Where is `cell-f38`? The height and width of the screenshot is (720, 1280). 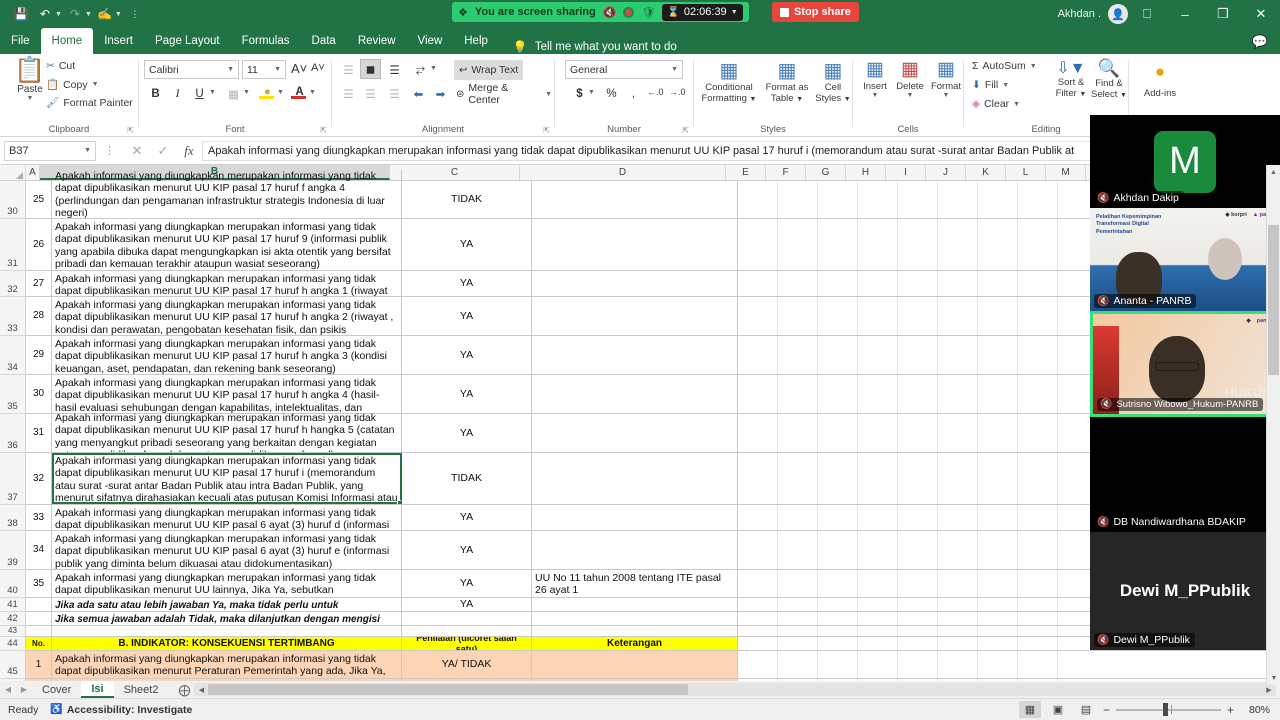
cell-f38 is located at coordinates (798, 517).